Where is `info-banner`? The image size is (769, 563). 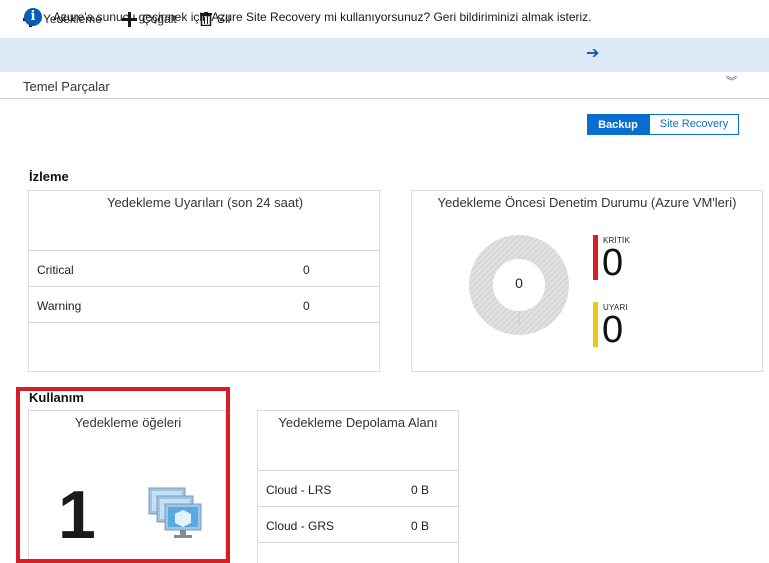 info-banner is located at coordinates (384, 55).